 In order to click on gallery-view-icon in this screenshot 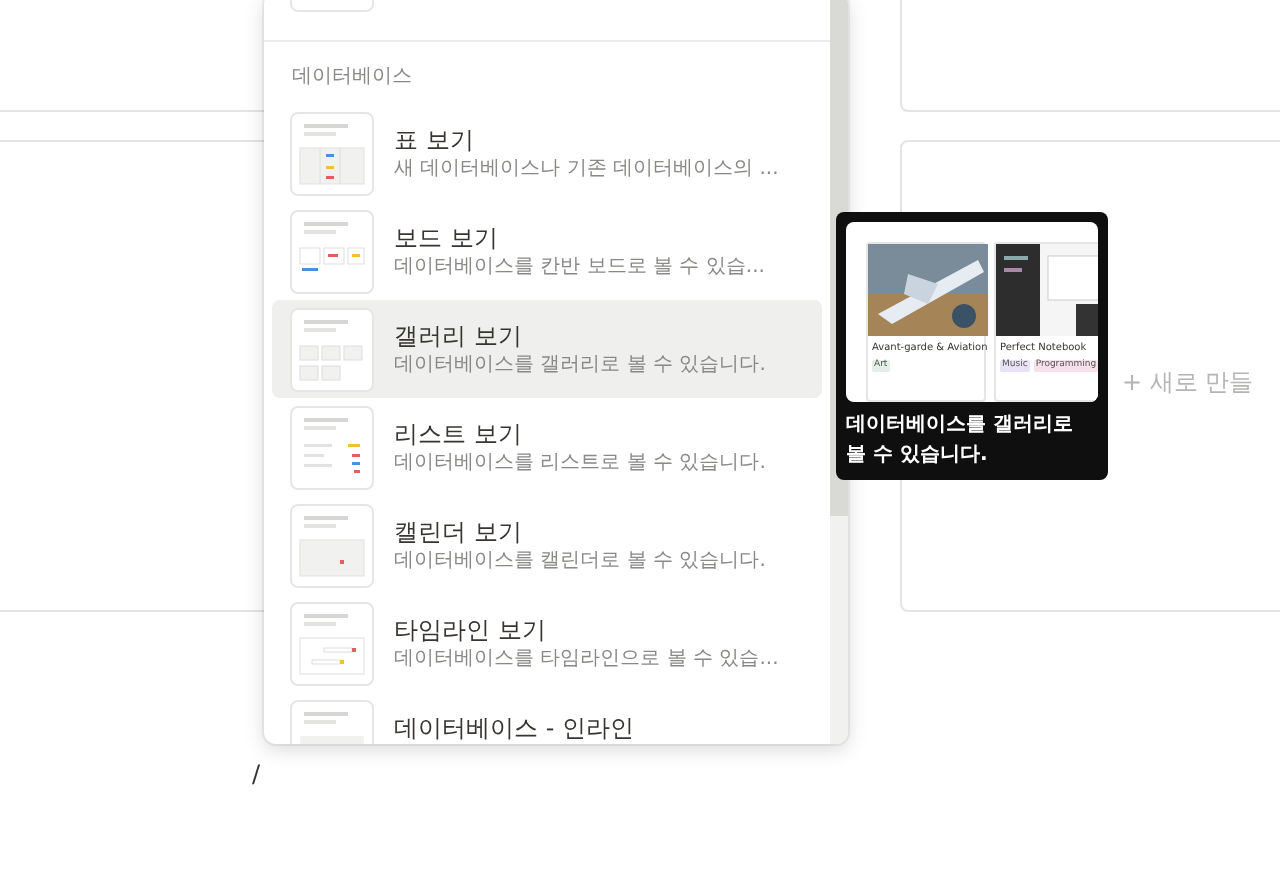, I will do `click(332, 349)`.